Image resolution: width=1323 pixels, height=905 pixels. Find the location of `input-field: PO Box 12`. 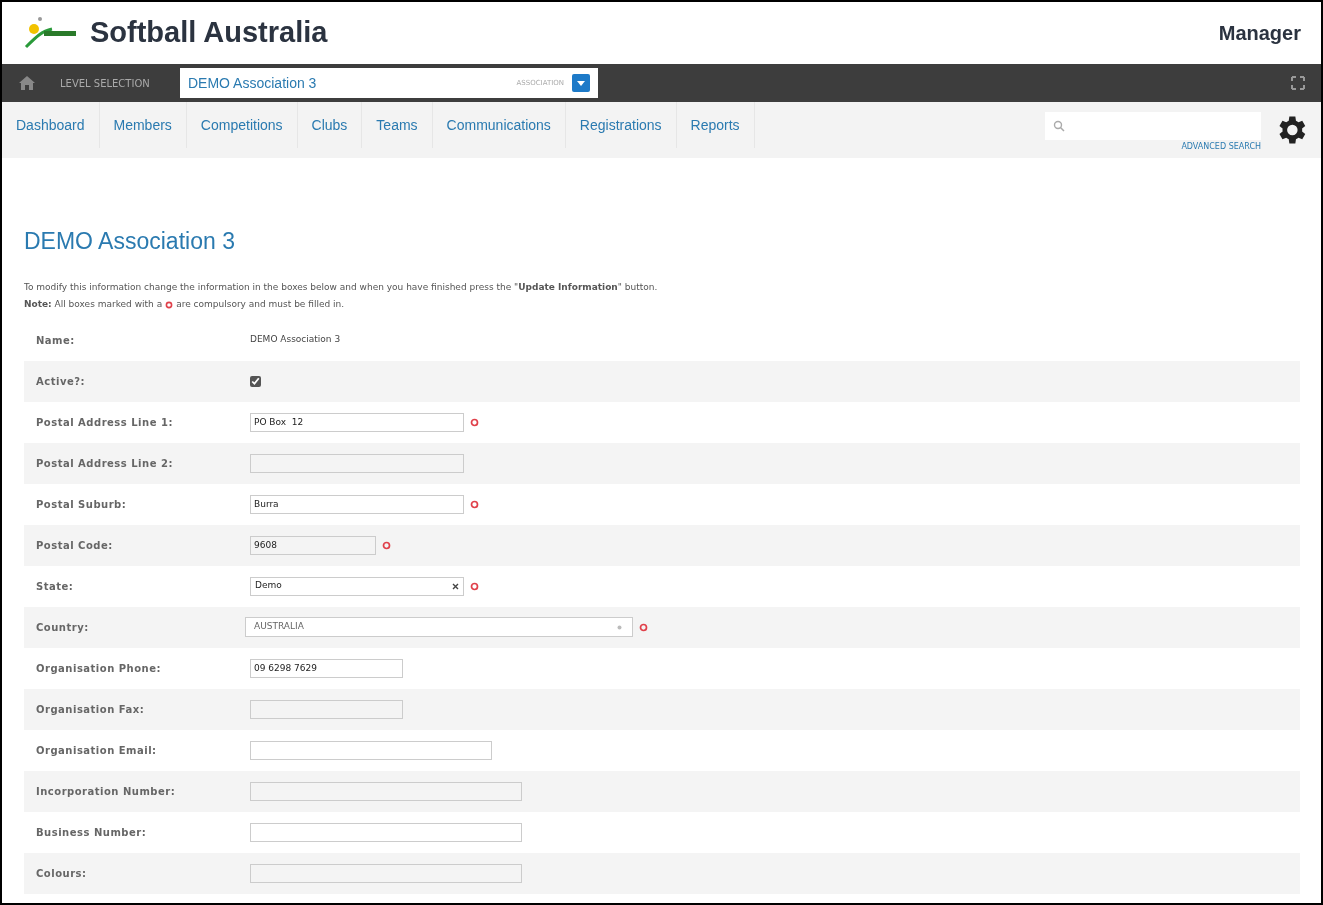

input-field: PO Box 12 is located at coordinates (357, 422).